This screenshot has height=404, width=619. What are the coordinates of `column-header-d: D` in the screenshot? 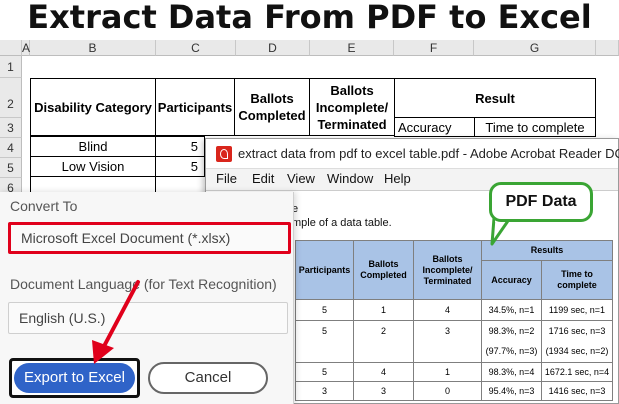 It's located at (273, 48).